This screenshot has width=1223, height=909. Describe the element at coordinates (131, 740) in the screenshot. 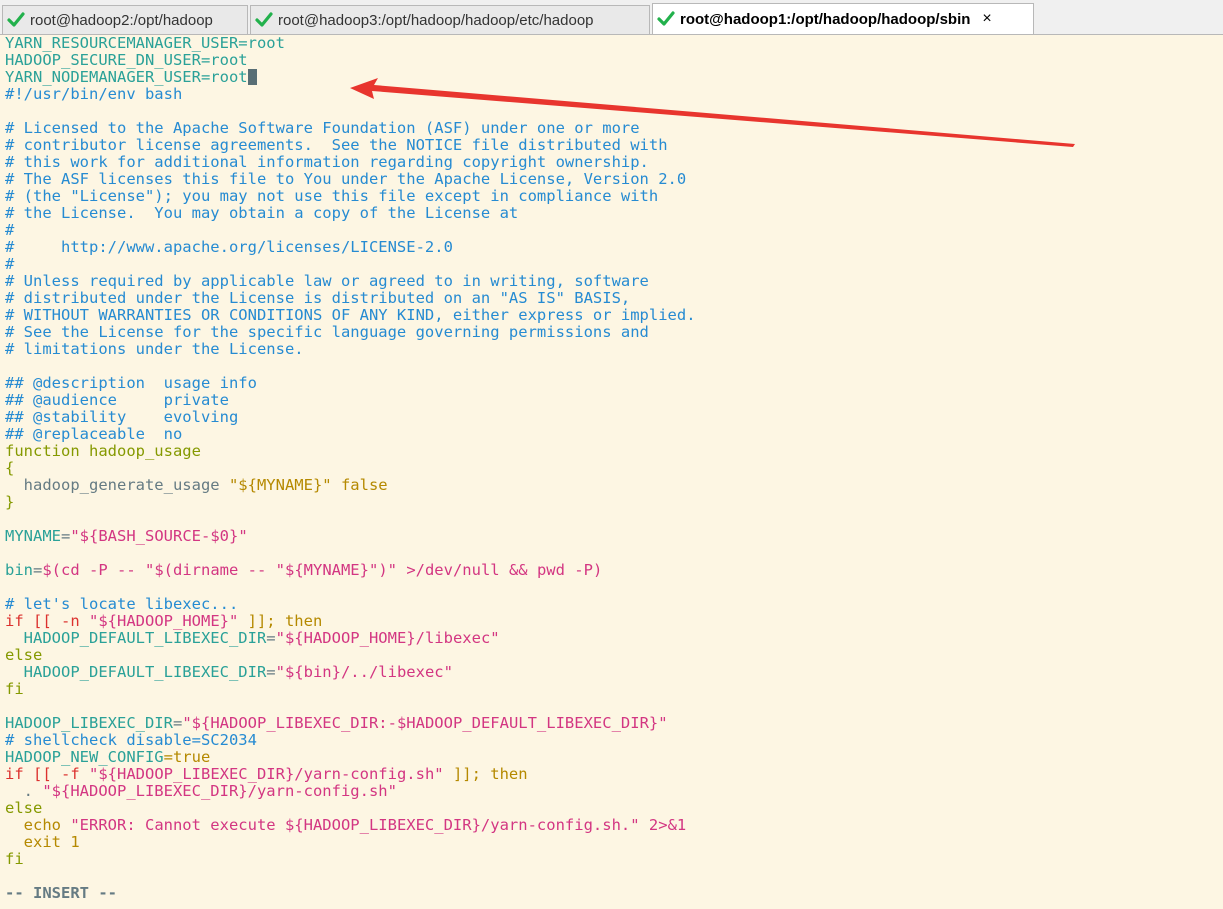

I see `comment-line: # shellcheck disable=SC2034` at that location.